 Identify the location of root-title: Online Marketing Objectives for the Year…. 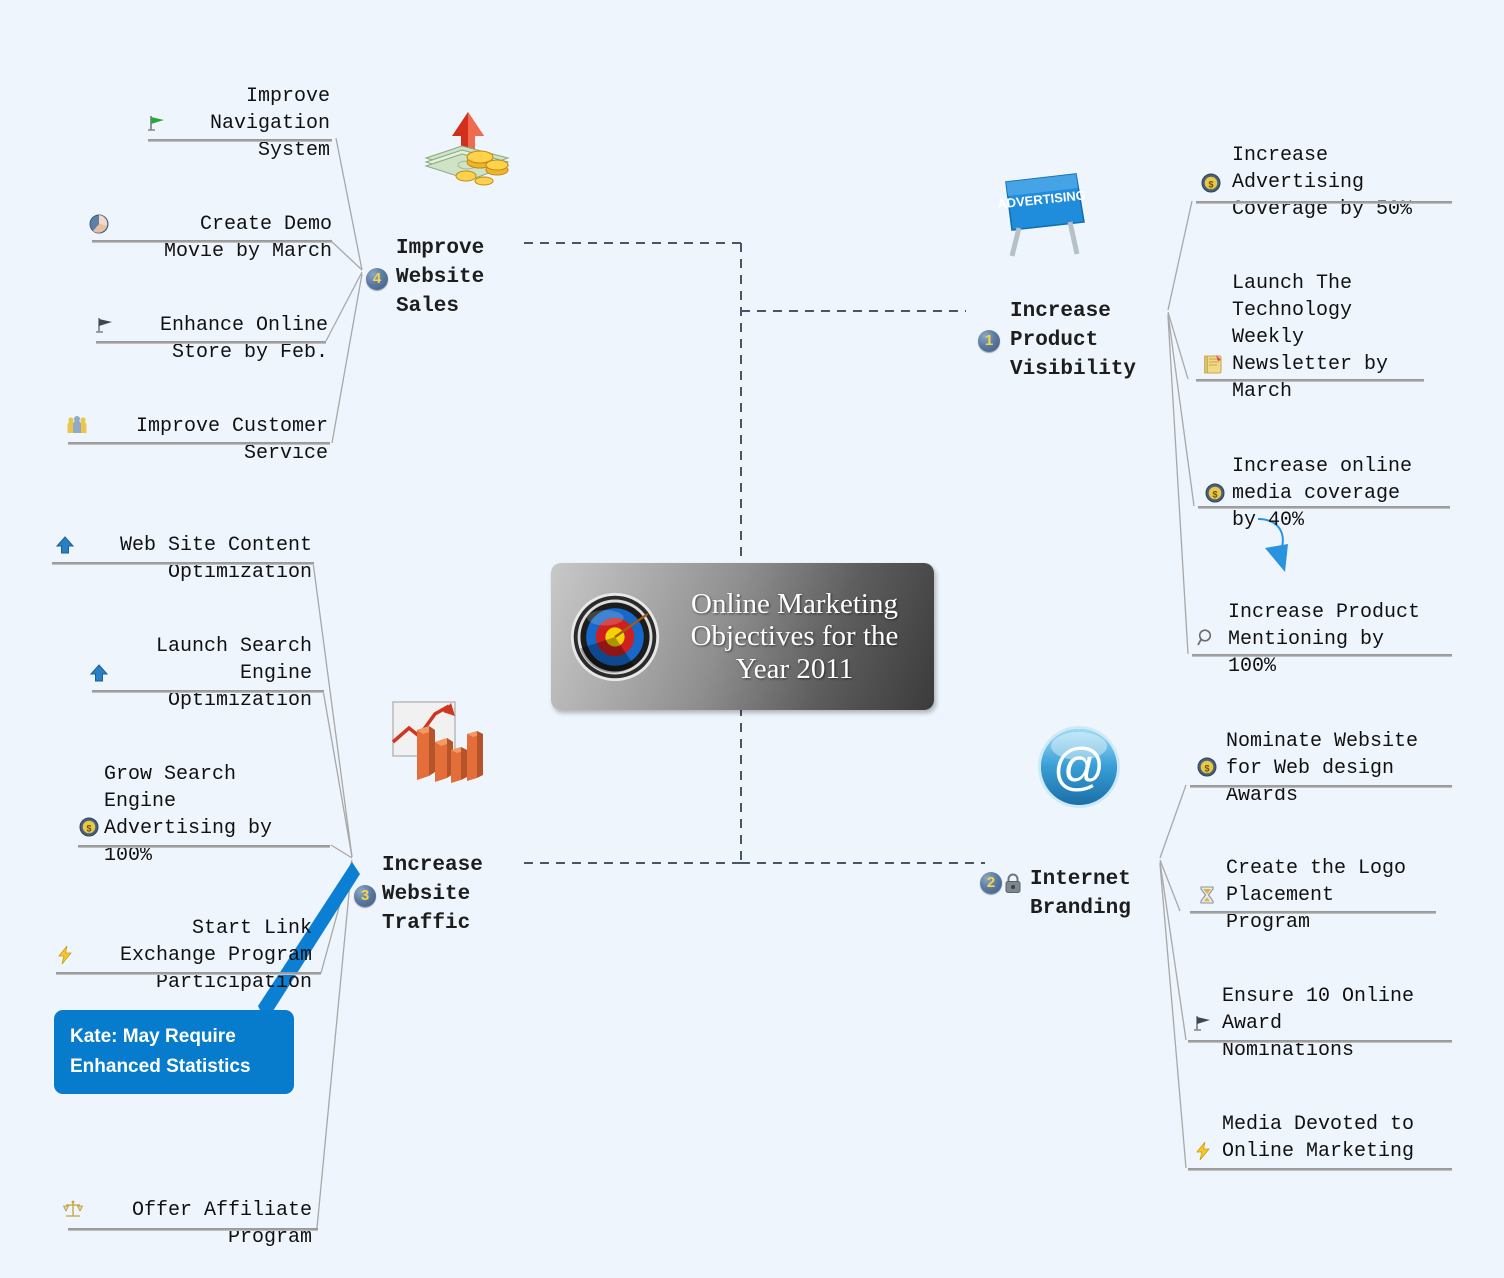
(794, 636).